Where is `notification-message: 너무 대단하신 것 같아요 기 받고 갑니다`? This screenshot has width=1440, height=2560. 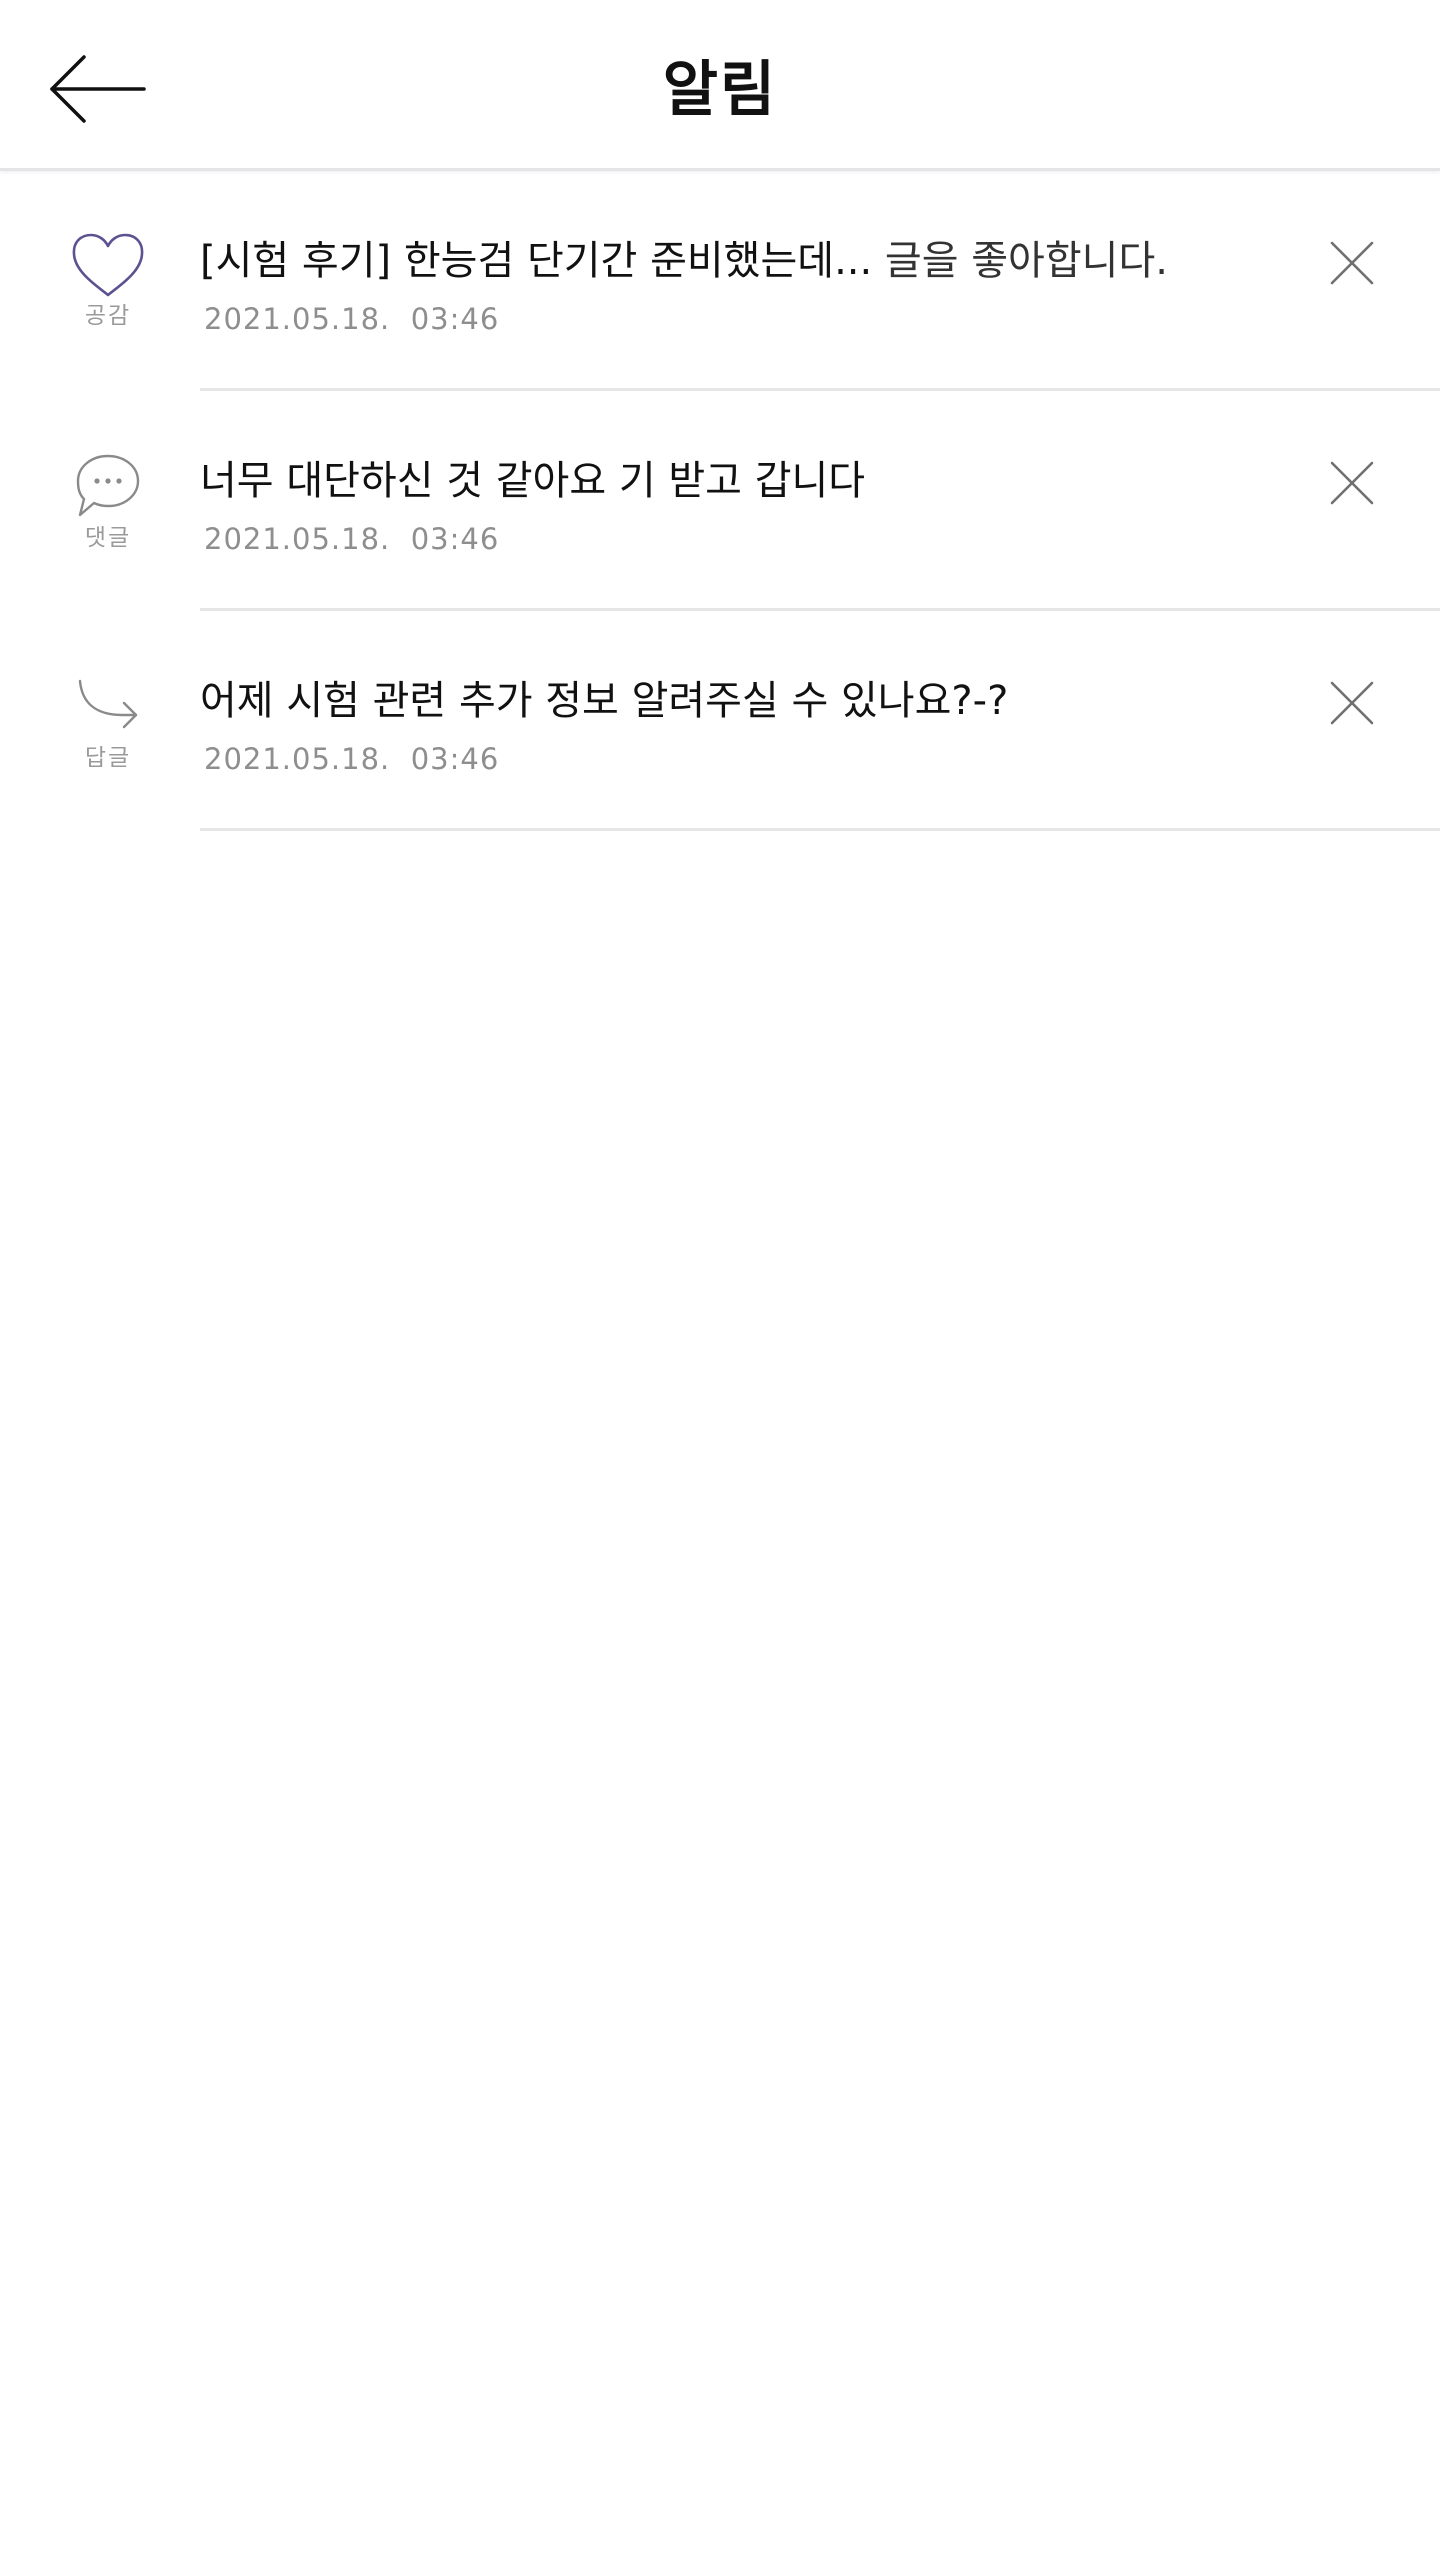
notification-message: 너무 대단하신 것 같아요 기 받고 갑니다 is located at coordinates (740, 481).